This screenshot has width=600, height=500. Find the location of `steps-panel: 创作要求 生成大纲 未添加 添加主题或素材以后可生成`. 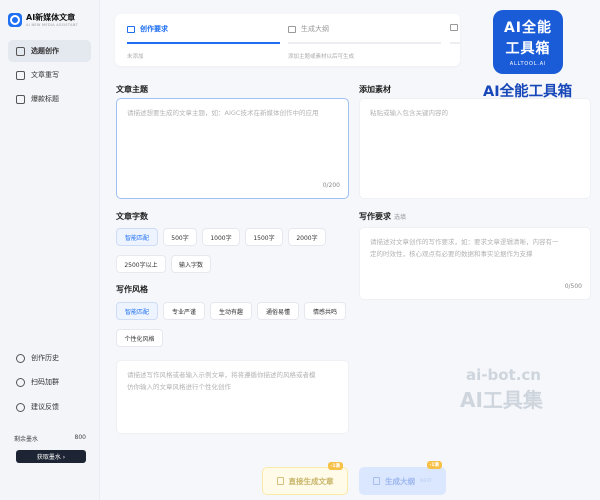

steps-panel: 创作要求 生成大纲 未添加 添加主题或素材以后可生成 is located at coordinates (287, 40).